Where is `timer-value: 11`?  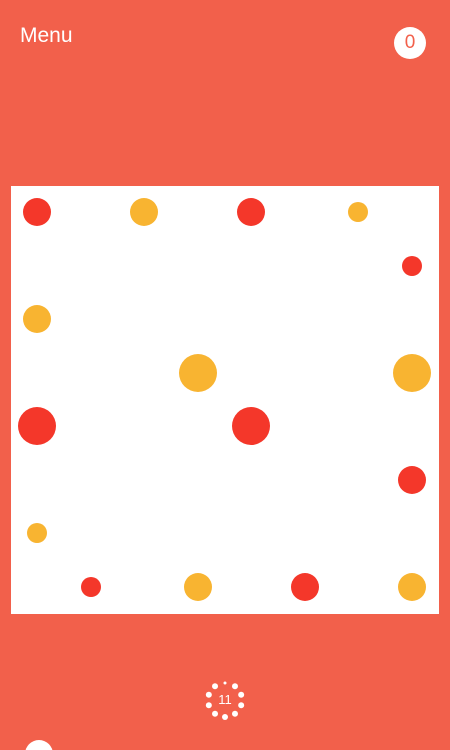 timer-value: 11 is located at coordinates (225, 699).